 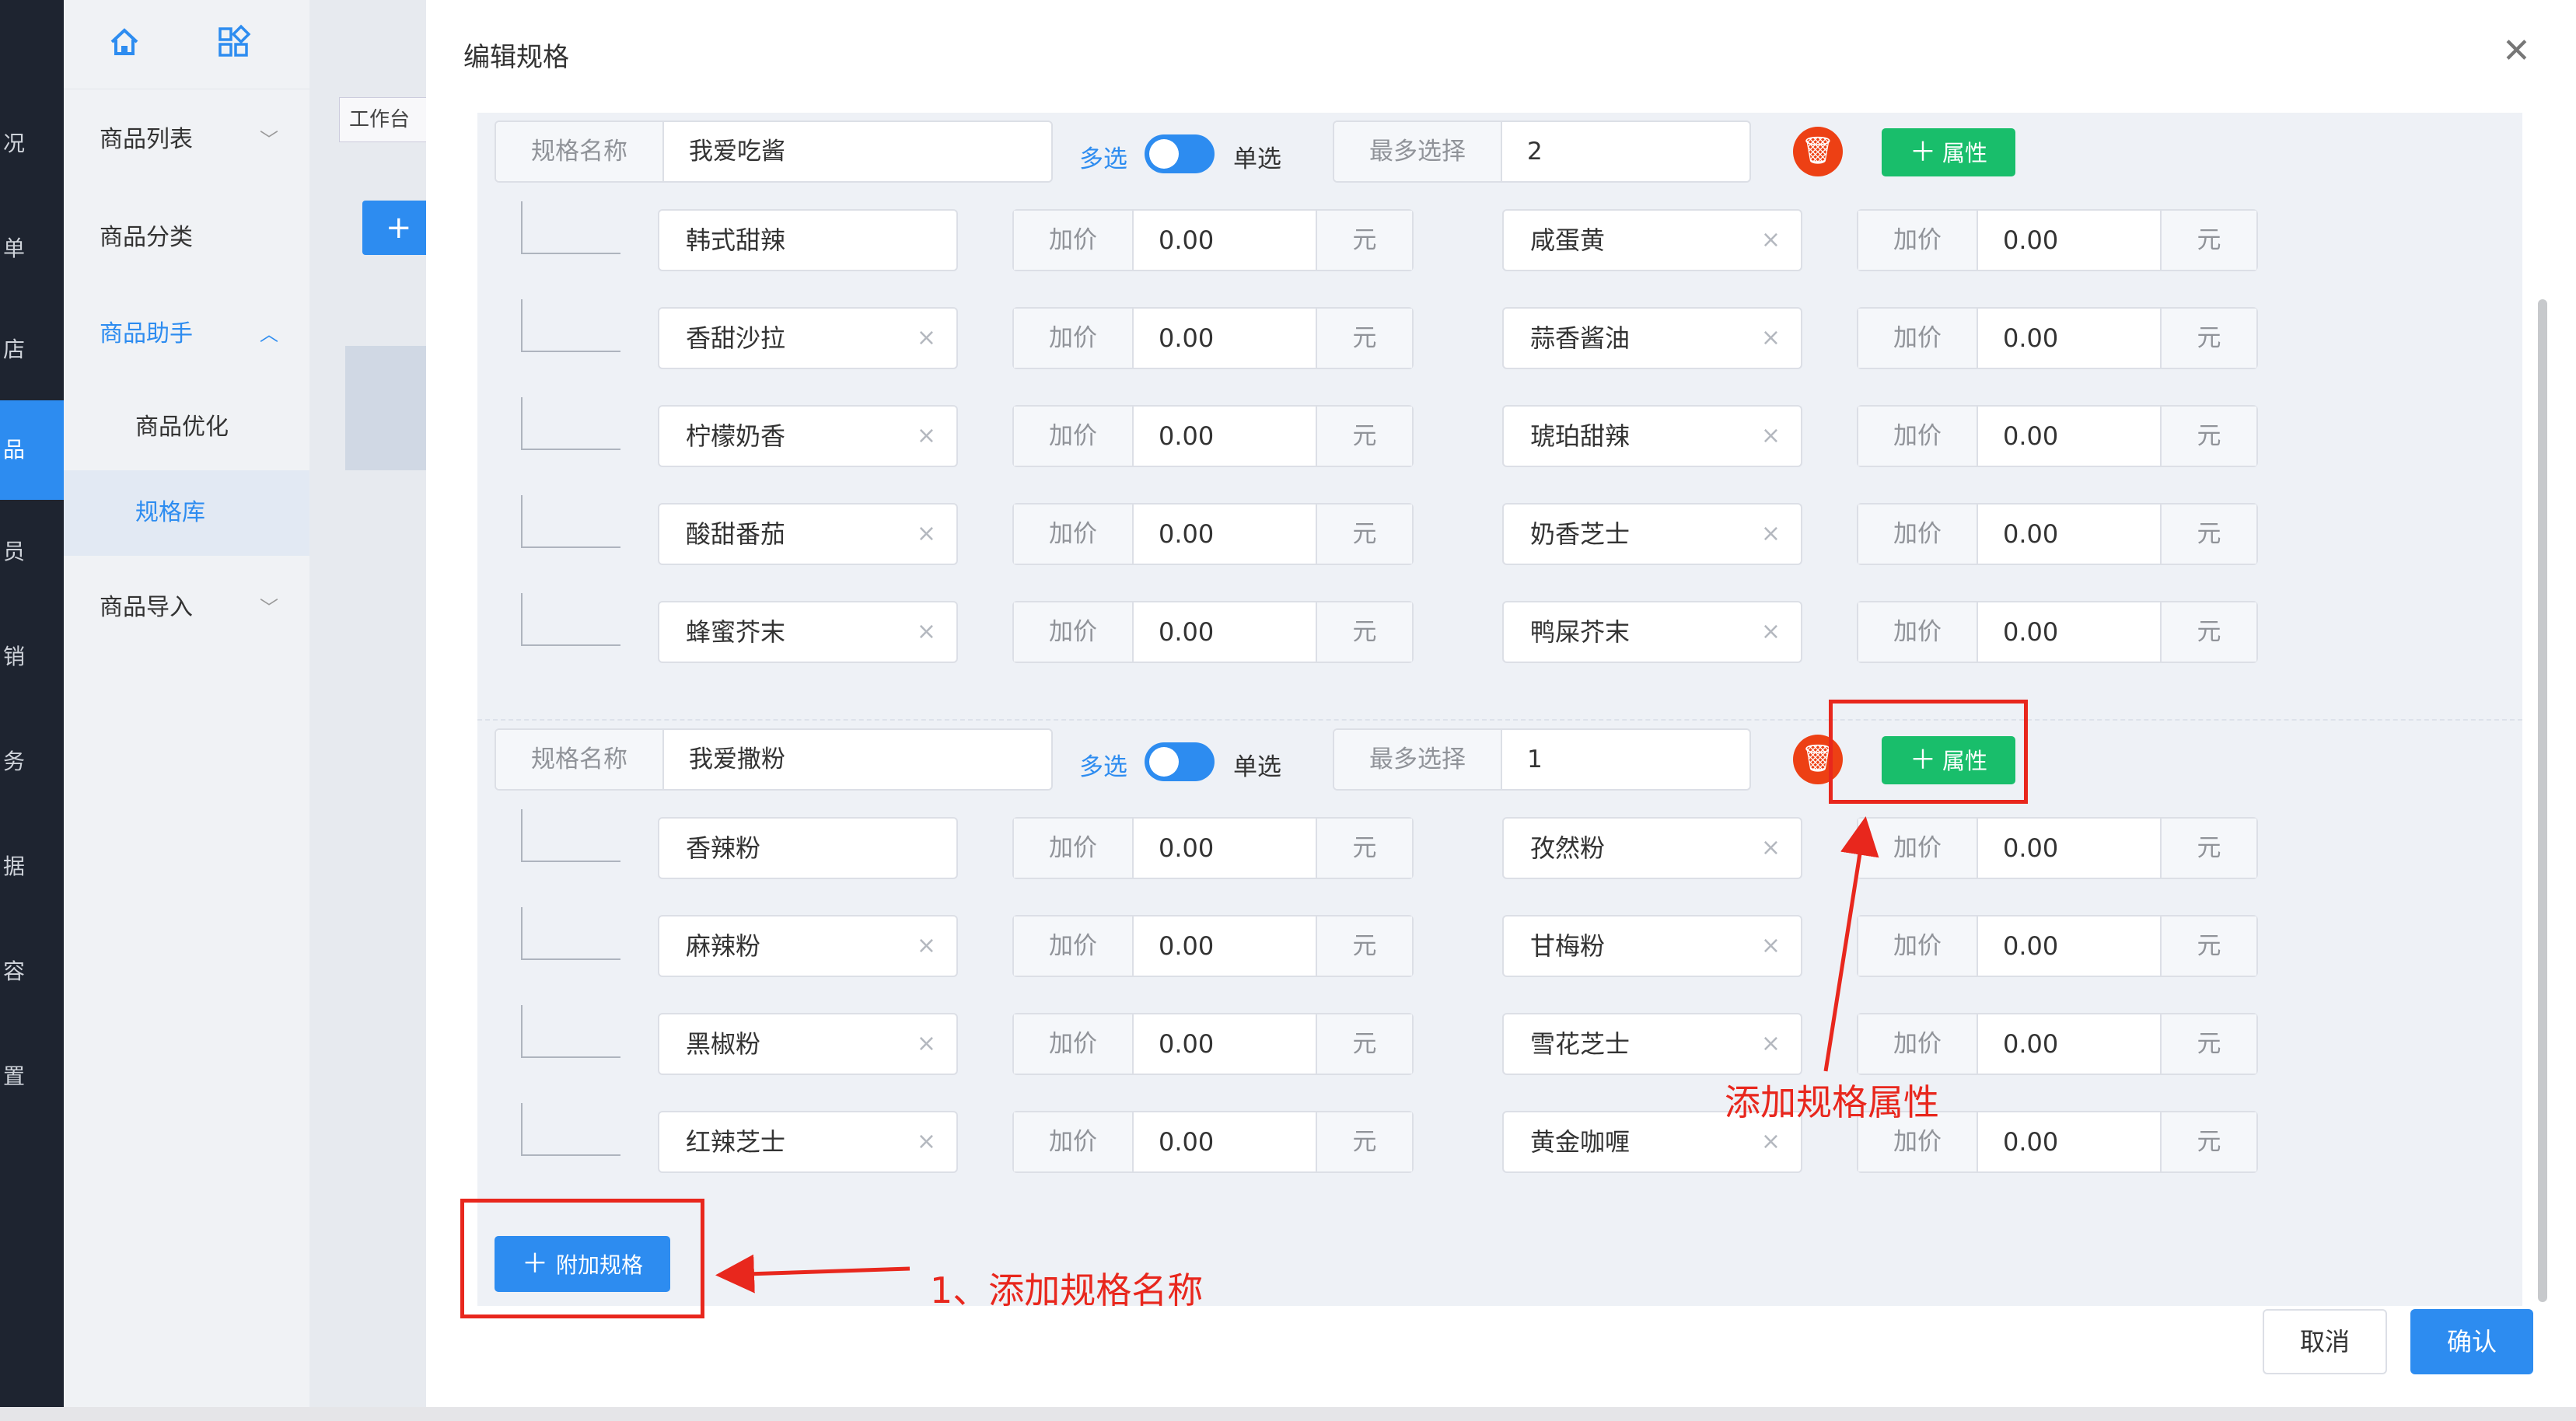 What do you see at coordinates (1535, 759) in the screenshot?
I see `max-select-input: 1` at bounding box center [1535, 759].